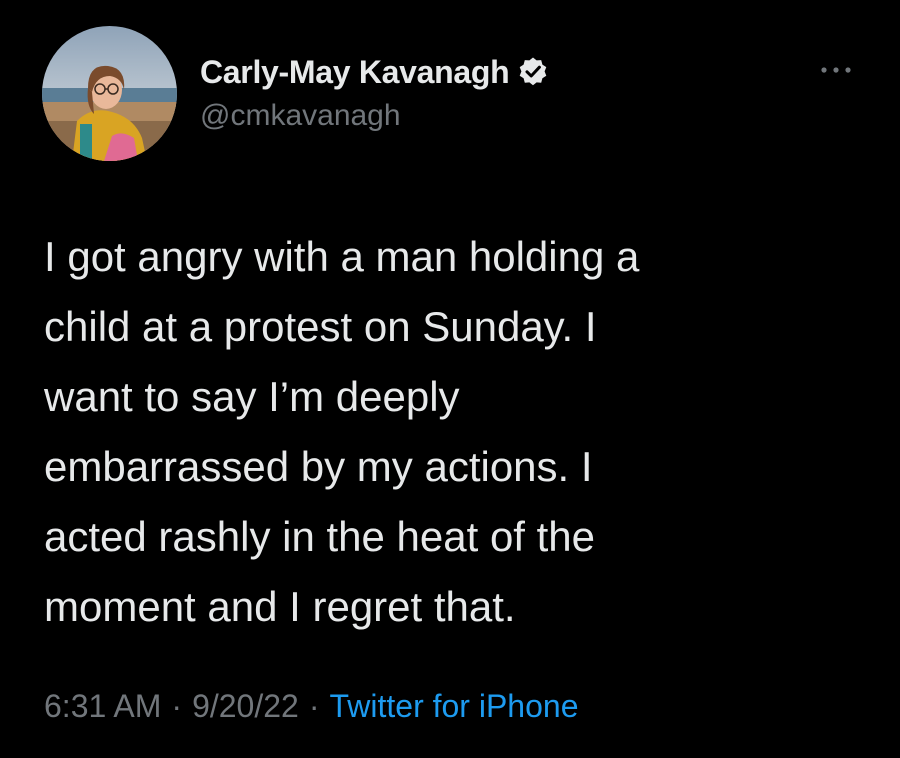 The height and width of the screenshot is (758, 900). I want to click on avatar, so click(109, 93).